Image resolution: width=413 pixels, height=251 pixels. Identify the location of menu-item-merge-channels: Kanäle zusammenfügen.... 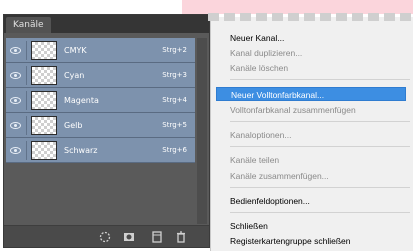
(311, 176).